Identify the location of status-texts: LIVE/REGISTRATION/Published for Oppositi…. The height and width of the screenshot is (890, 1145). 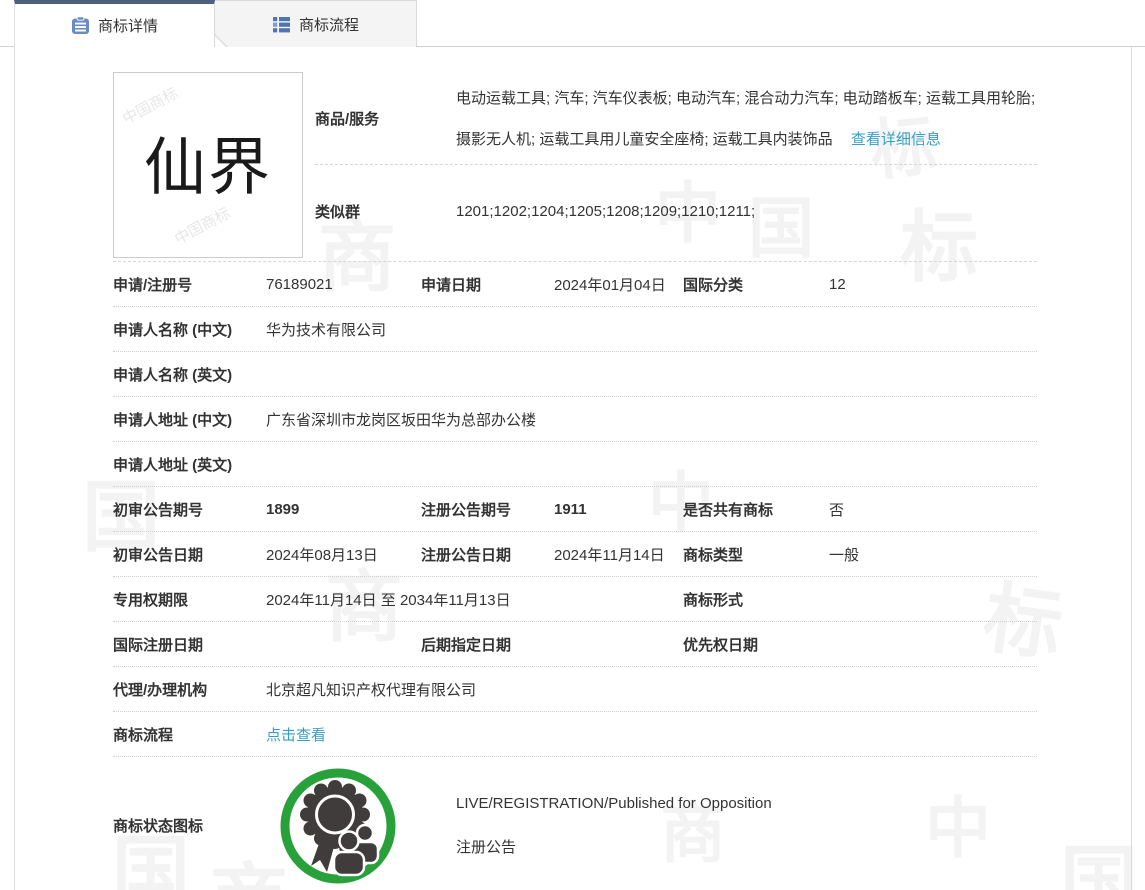
(614, 826).